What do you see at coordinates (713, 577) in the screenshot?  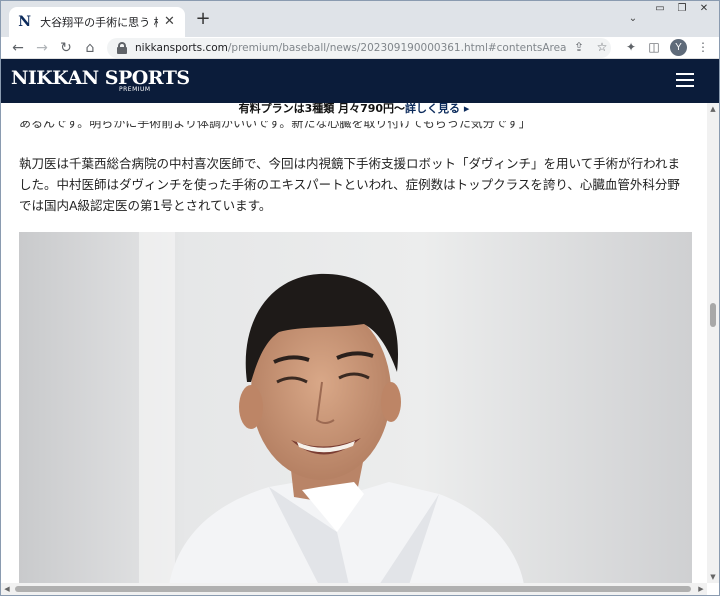 I see `scroll-down-arrow-icon: ▼` at bounding box center [713, 577].